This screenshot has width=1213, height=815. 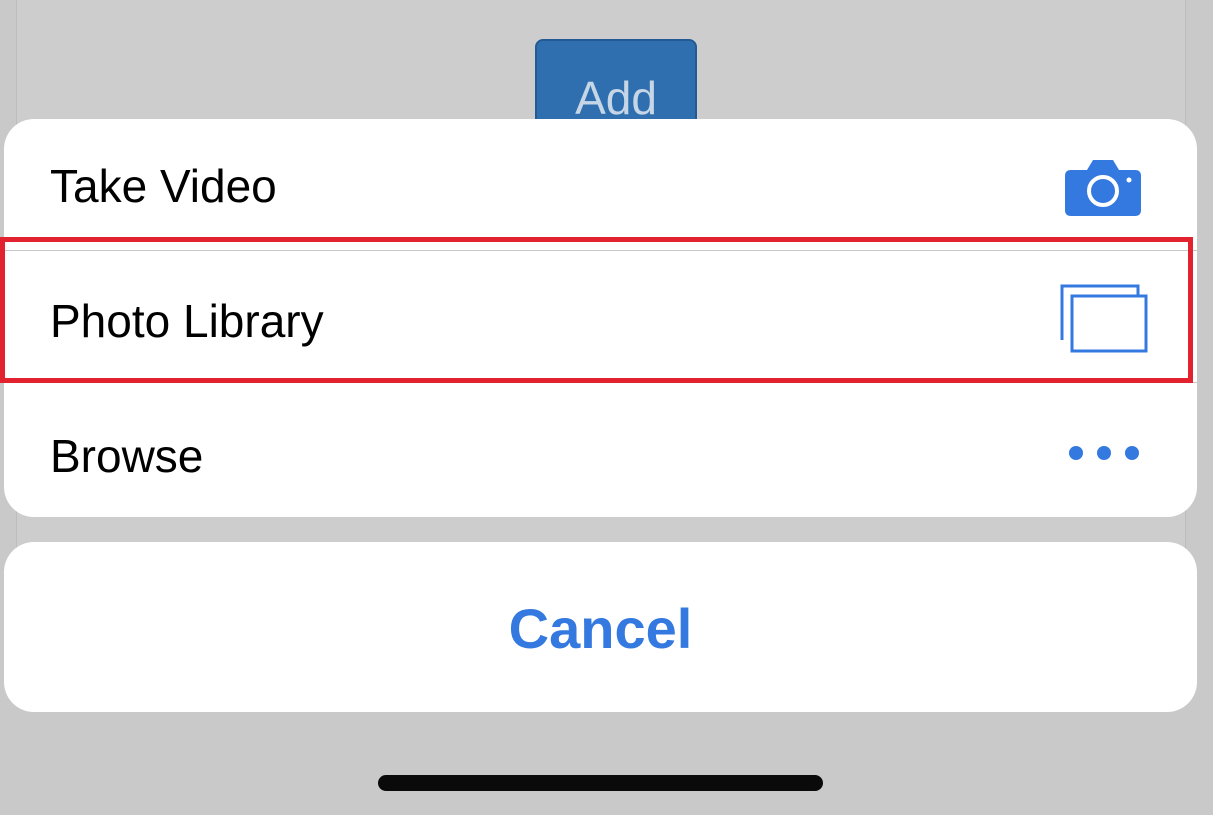 I want to click on camera-icon, so click(x=1103, y=188).